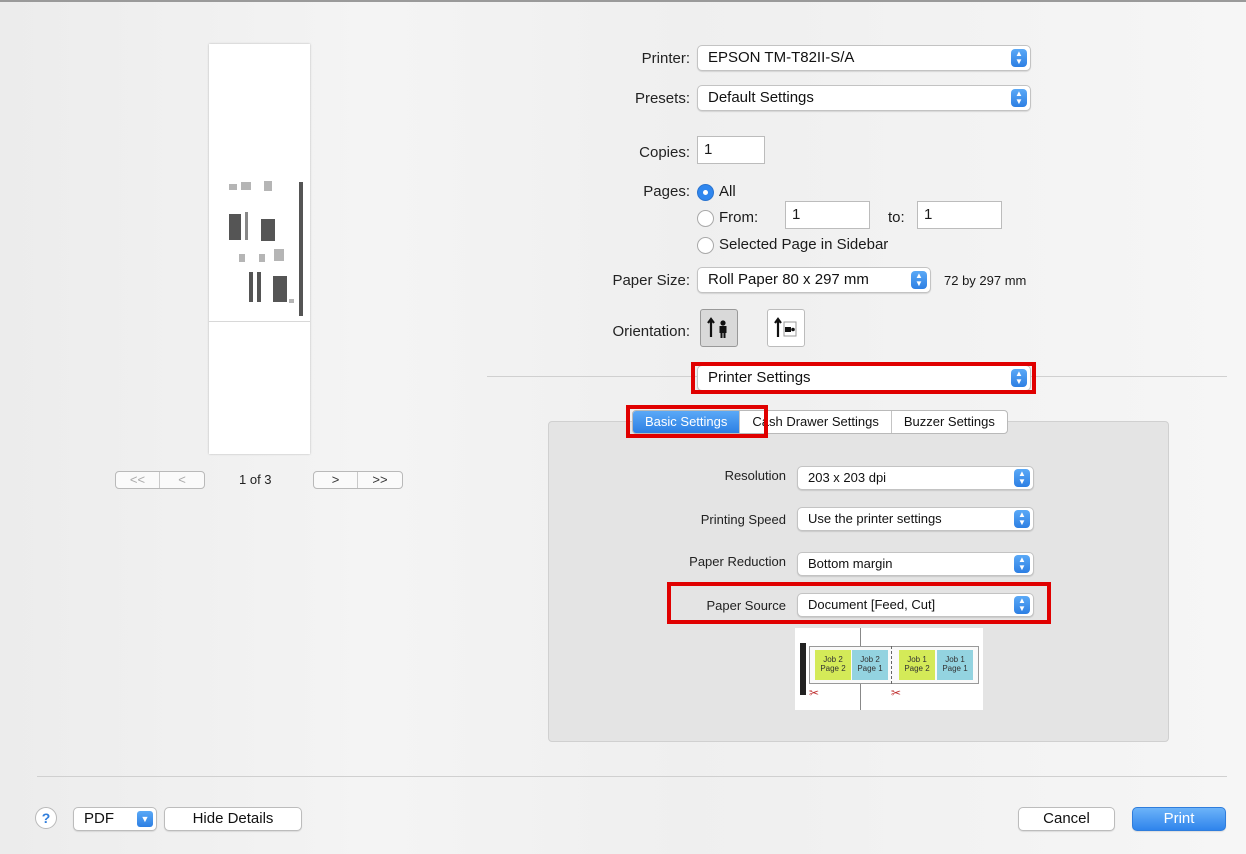  Describe the element at coordinates (1066, 819) in the screenshot. I see `cancel-button: Cancel` at that location.